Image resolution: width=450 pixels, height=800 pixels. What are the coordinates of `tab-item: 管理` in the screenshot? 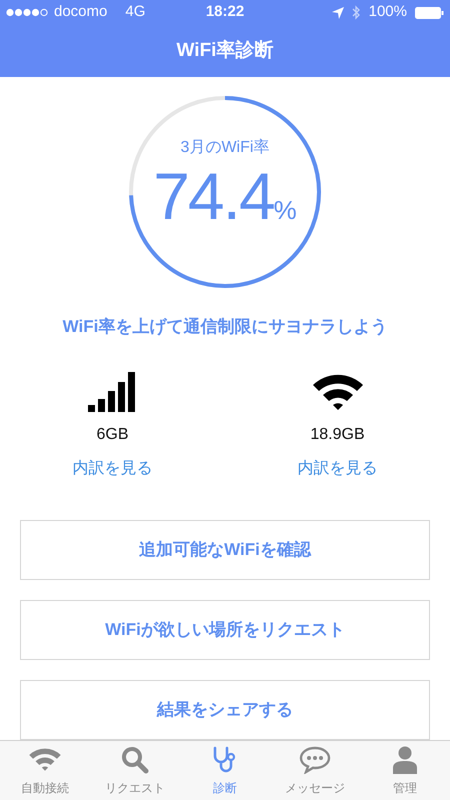 It's located at (405, 770).